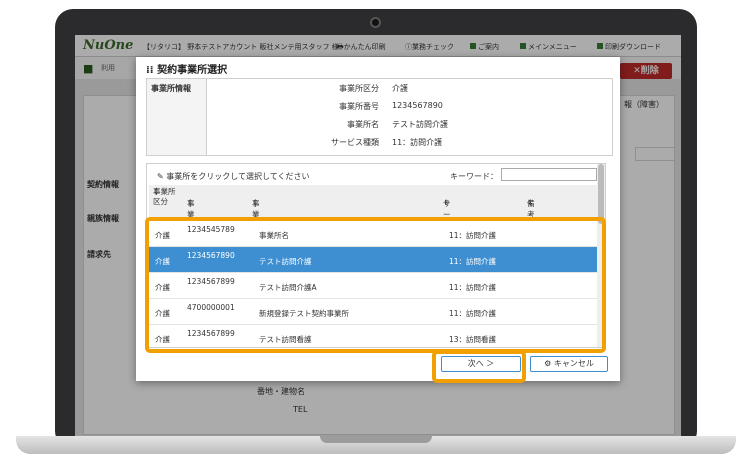  I want to click on grid-icon: ⁞⁞, so click(152, 70).